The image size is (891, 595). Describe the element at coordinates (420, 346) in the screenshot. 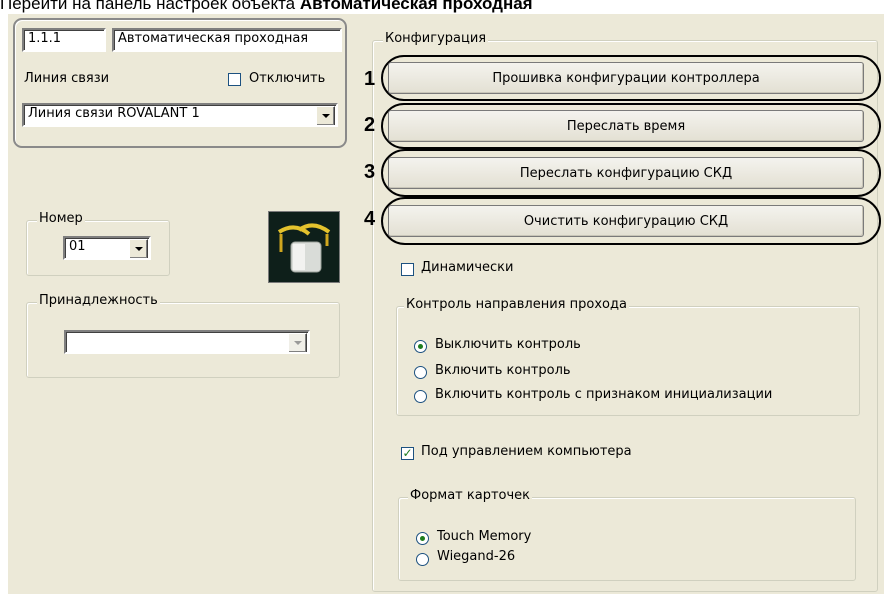

I see `radio-direction-off` at that location.